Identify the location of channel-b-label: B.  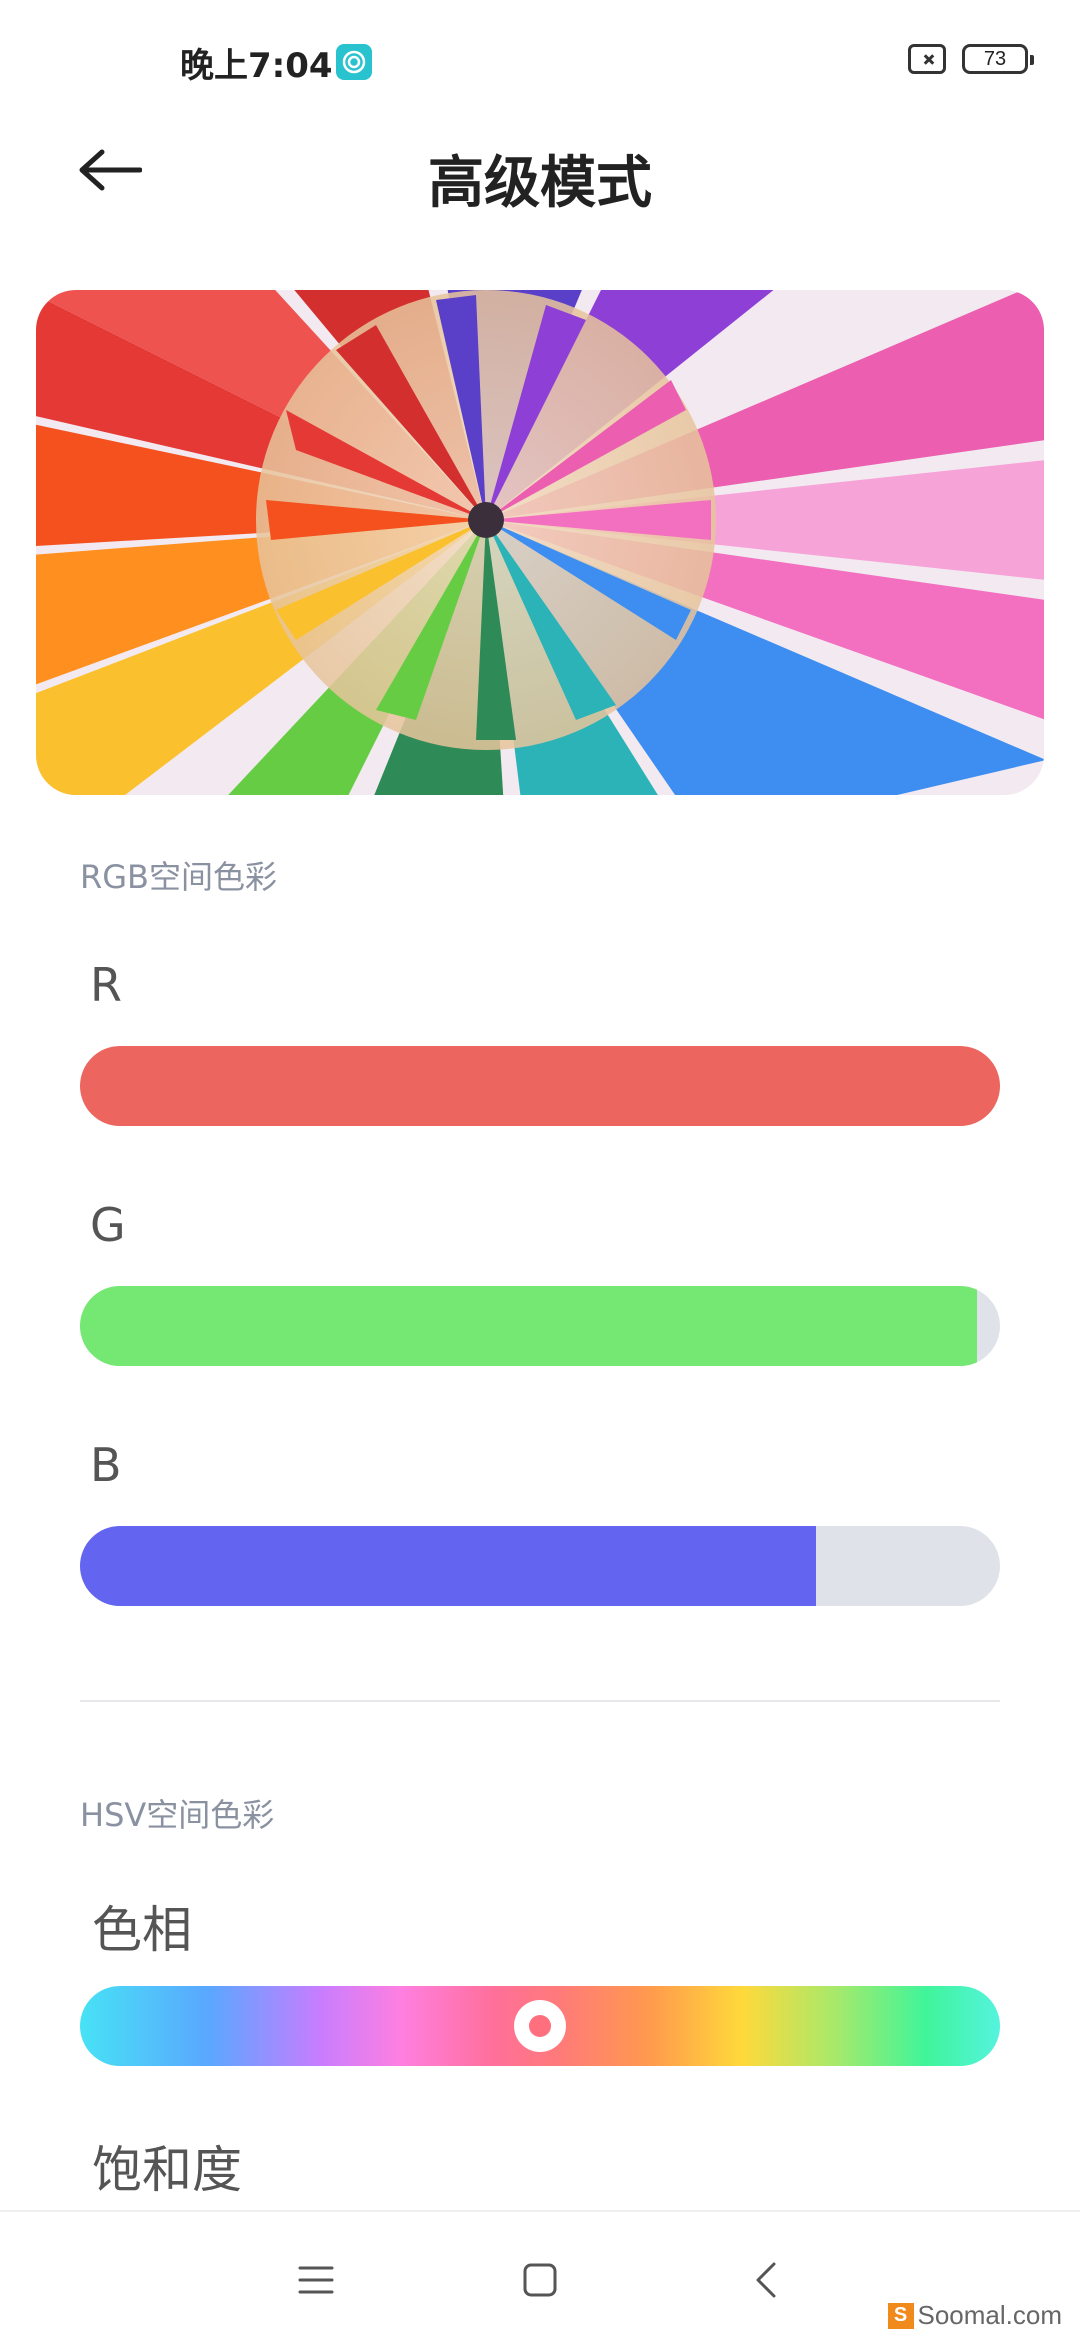
(106, 1465).